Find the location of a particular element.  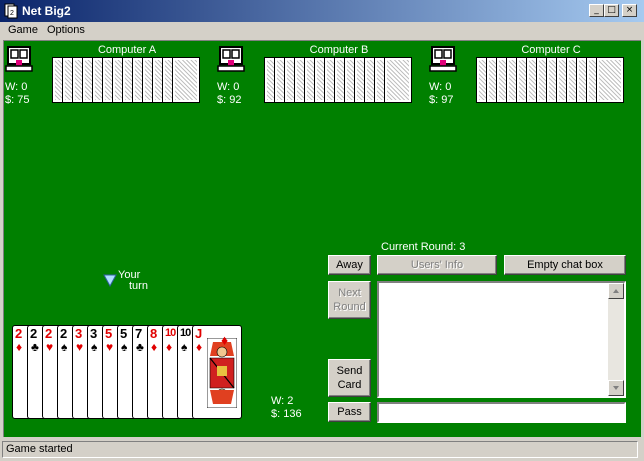

send-card-label-1: Send is located at coordinates (349, 371).